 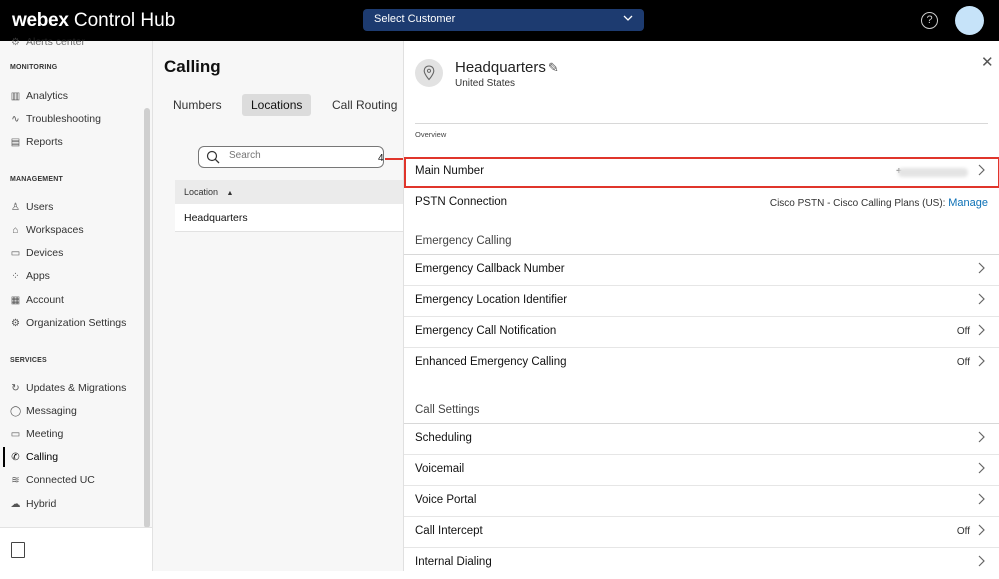 What do you see at coordinates (461, 202) in the screenshot?
I see `pstn-connection-label: PSTN Connection` at bounding box center [461, 202].